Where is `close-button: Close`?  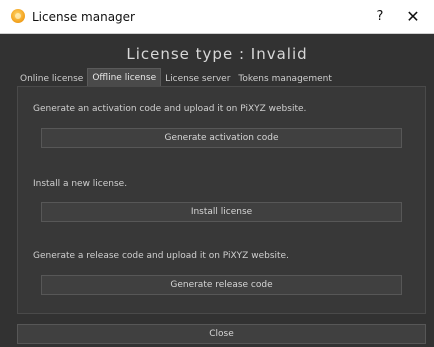 close-button: Close is located at coordinates (221, 334).